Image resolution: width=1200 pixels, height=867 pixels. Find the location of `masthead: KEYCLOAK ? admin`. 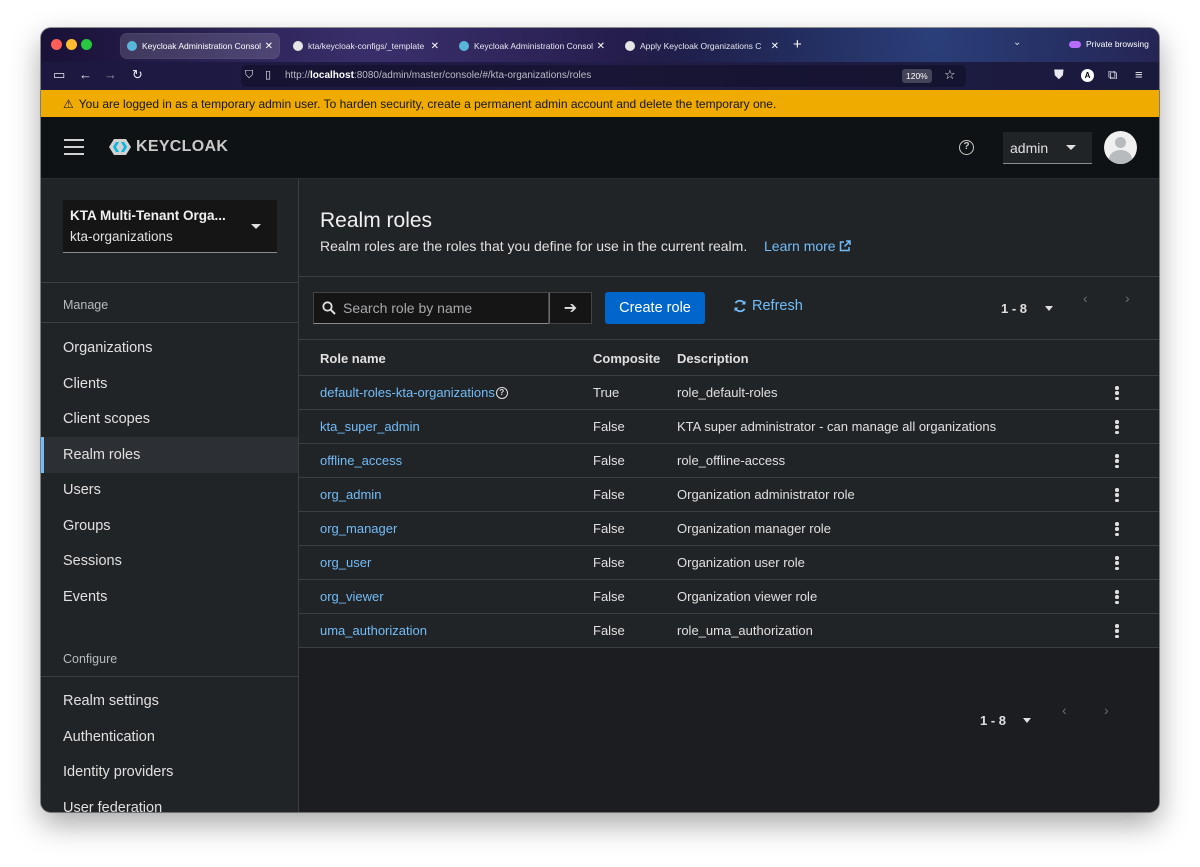

masthead: KEYCLOAK ? admin is located at coordinates (600, 148).